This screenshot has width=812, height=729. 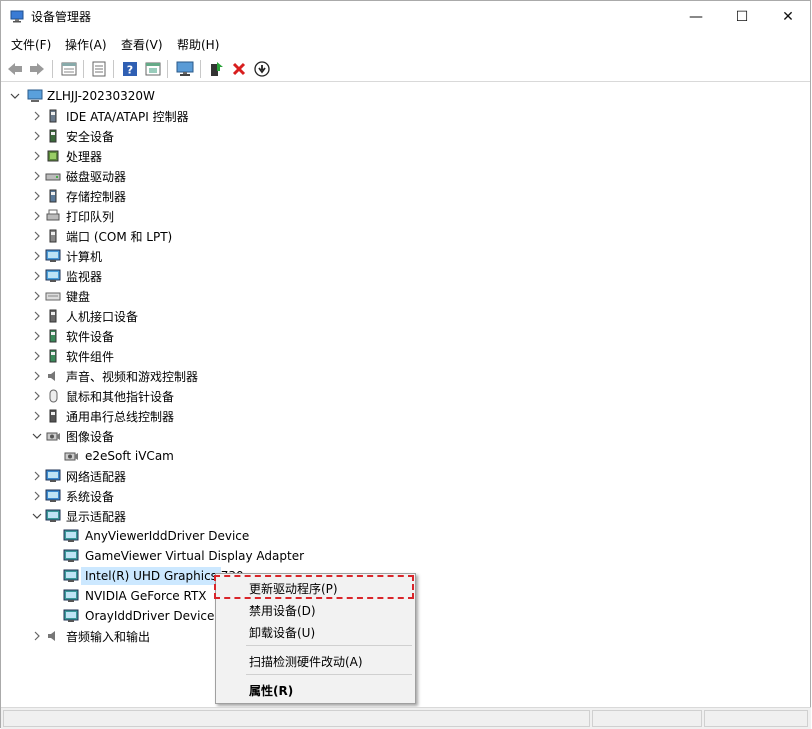 I want to click on tree-category-item: 网络适配器, so click(x=211, y=476).